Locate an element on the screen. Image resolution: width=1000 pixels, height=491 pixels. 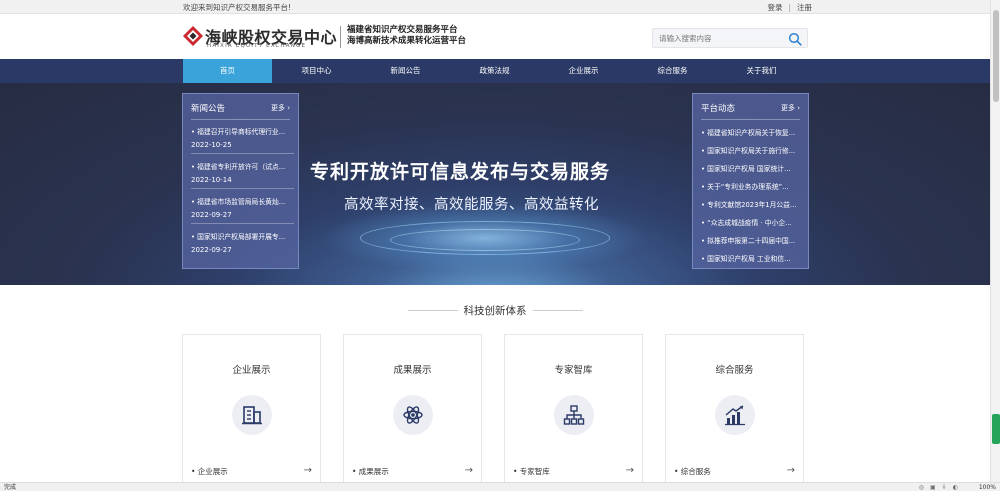
auth-links: 登录 | 注册 is located at coordinates (789, 7).